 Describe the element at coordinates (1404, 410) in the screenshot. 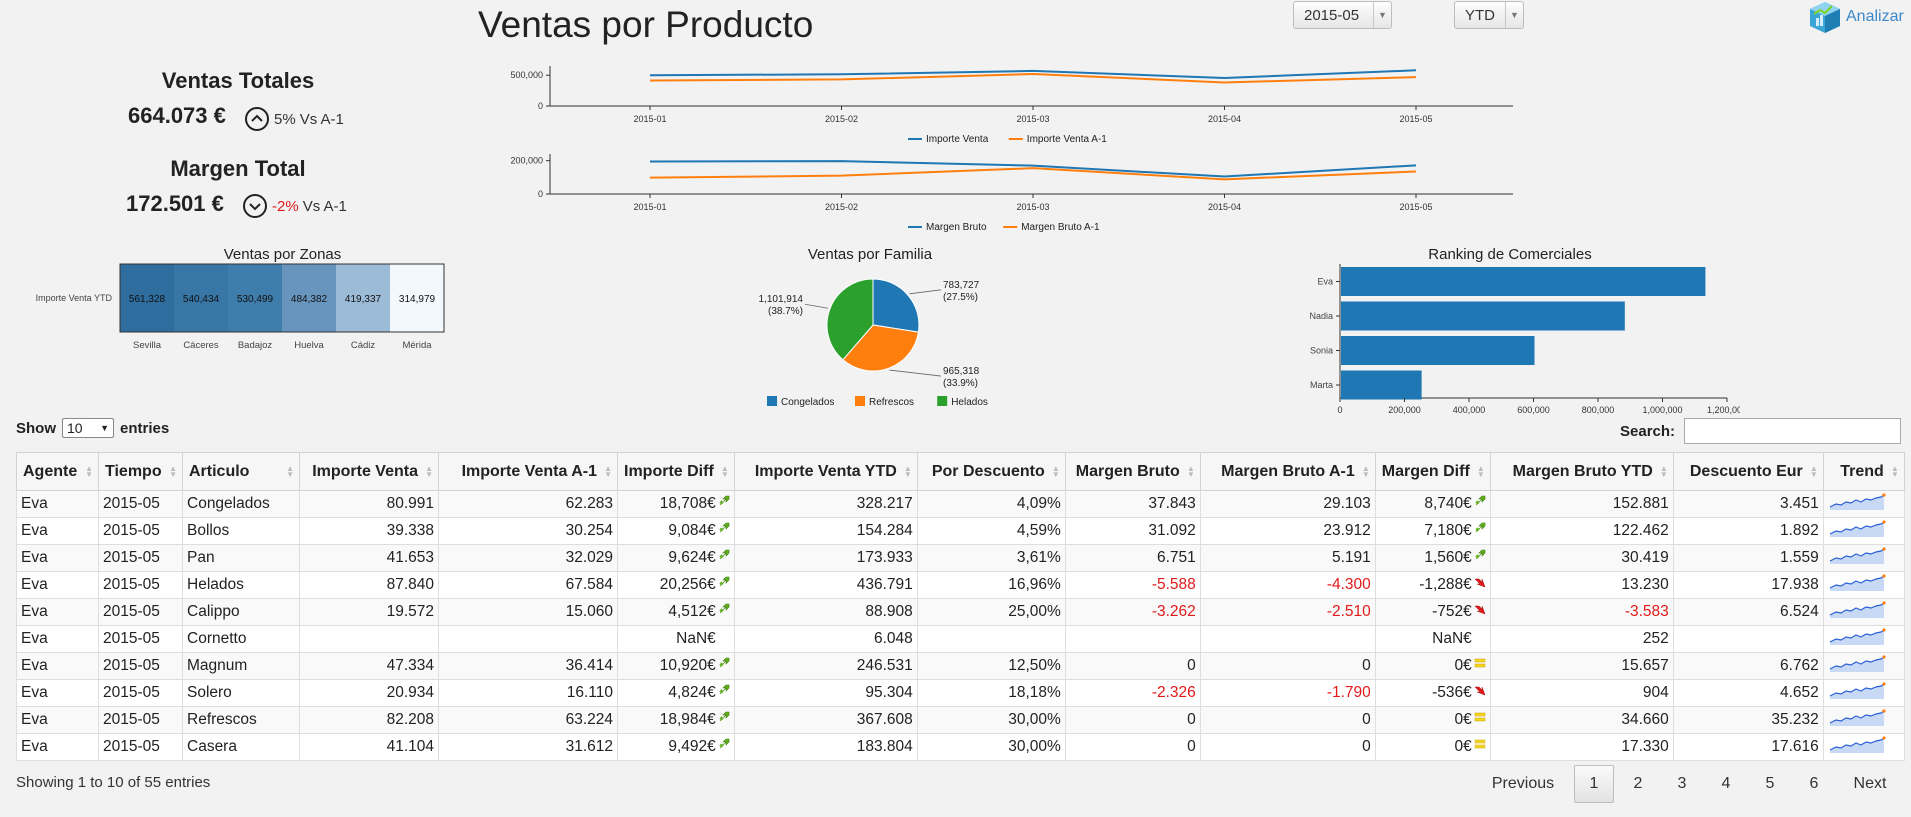

I see `x-tick-label: 200,000` at that location.